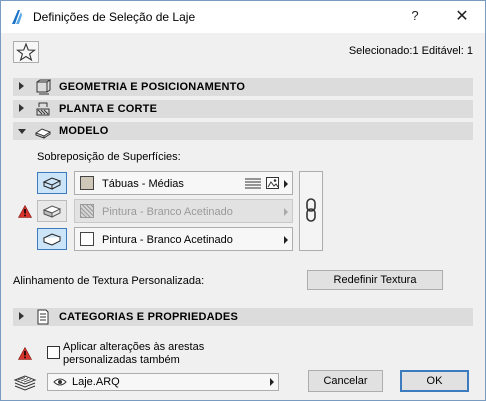 This screenshot has width=486, height=401. I want to click on cancel-button: Cancelar, so click(345, 381).